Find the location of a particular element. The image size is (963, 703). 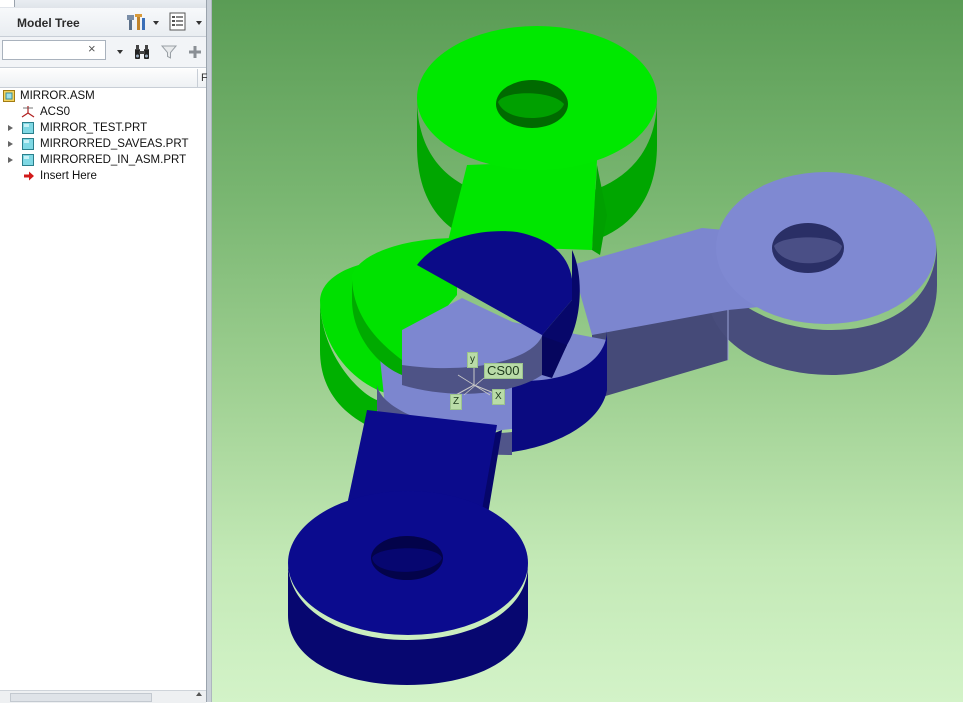

tree-item-label: MIRROR_TEST.PRT is located at coordinates (94, 128).